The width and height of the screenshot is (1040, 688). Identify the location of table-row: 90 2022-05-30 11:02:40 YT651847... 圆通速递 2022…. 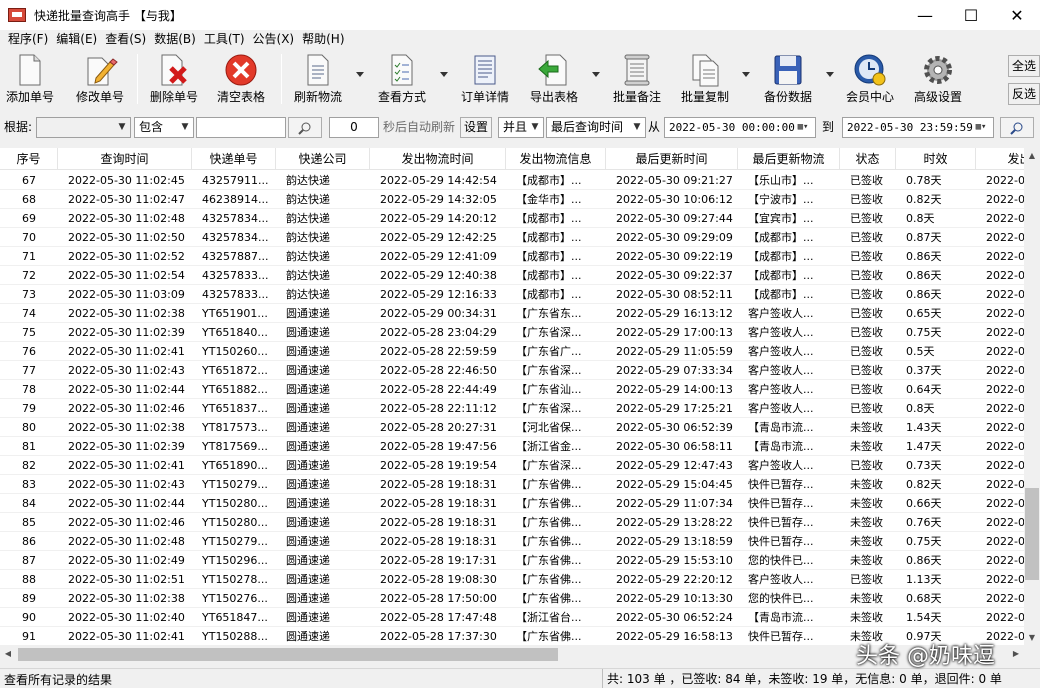
(512, 617).